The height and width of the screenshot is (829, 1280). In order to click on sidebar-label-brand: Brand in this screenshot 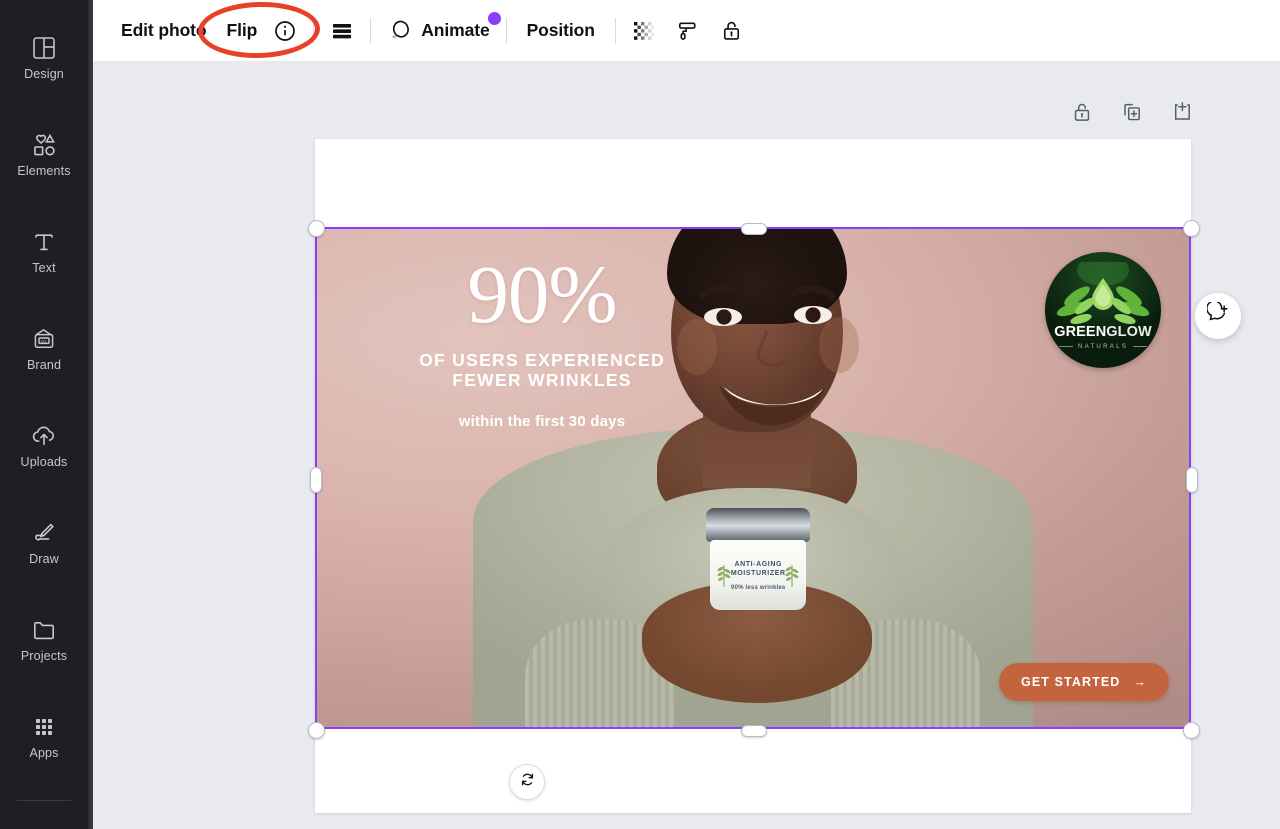, I will do `click(44, 364)`.